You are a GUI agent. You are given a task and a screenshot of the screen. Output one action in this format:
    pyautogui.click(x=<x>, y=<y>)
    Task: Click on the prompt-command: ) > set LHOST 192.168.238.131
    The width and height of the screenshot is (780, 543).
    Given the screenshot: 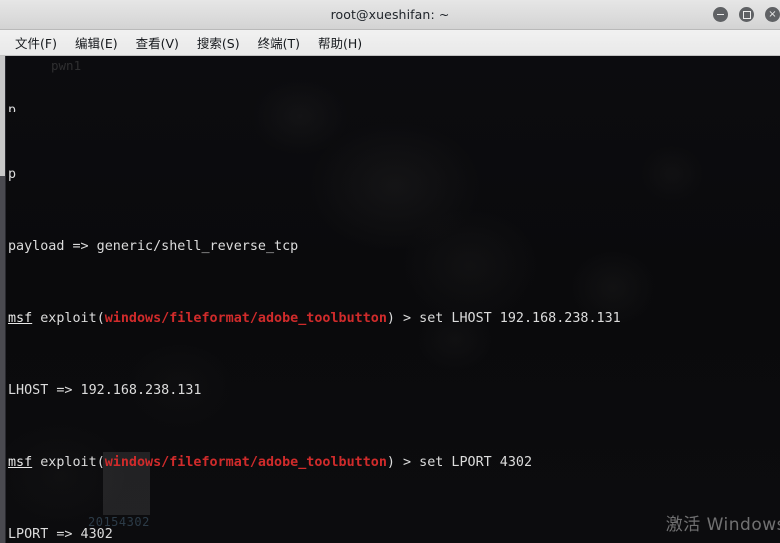 What is the action you would take?
    pyautogui.click(x=503, y=318)
    